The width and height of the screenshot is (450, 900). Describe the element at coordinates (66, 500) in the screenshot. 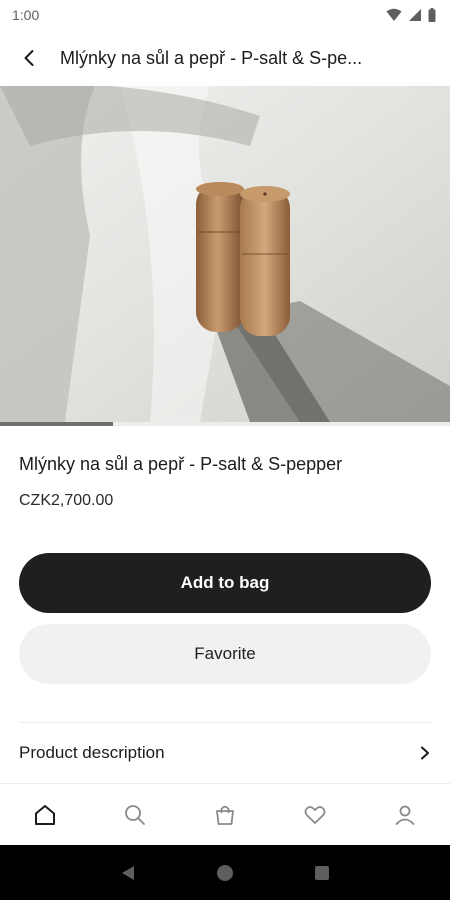

I see `product-price: CZK2,700.00` at that location.